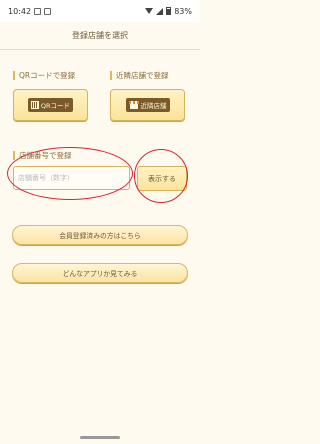 This screenshot has height=444, width=320. I want to click on store-icon, so click(133, 105).